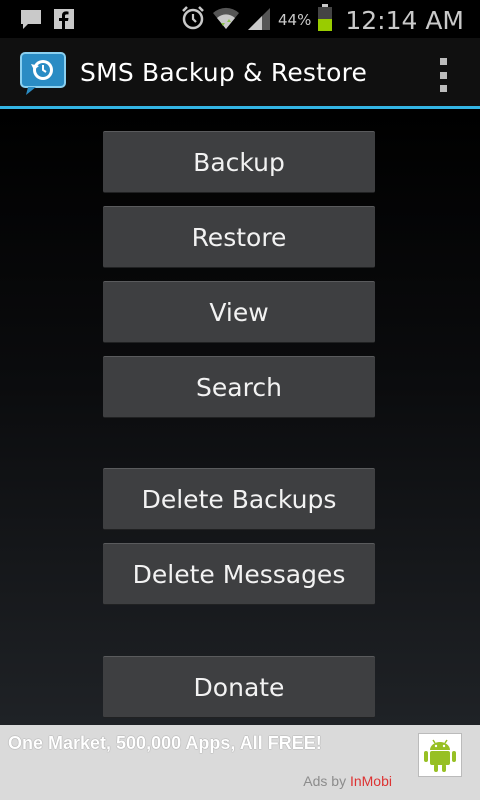  What do you see at coordinates (239, 387) in the screenshot?
I see `search-button: Search` at bounding box center [239, 387].